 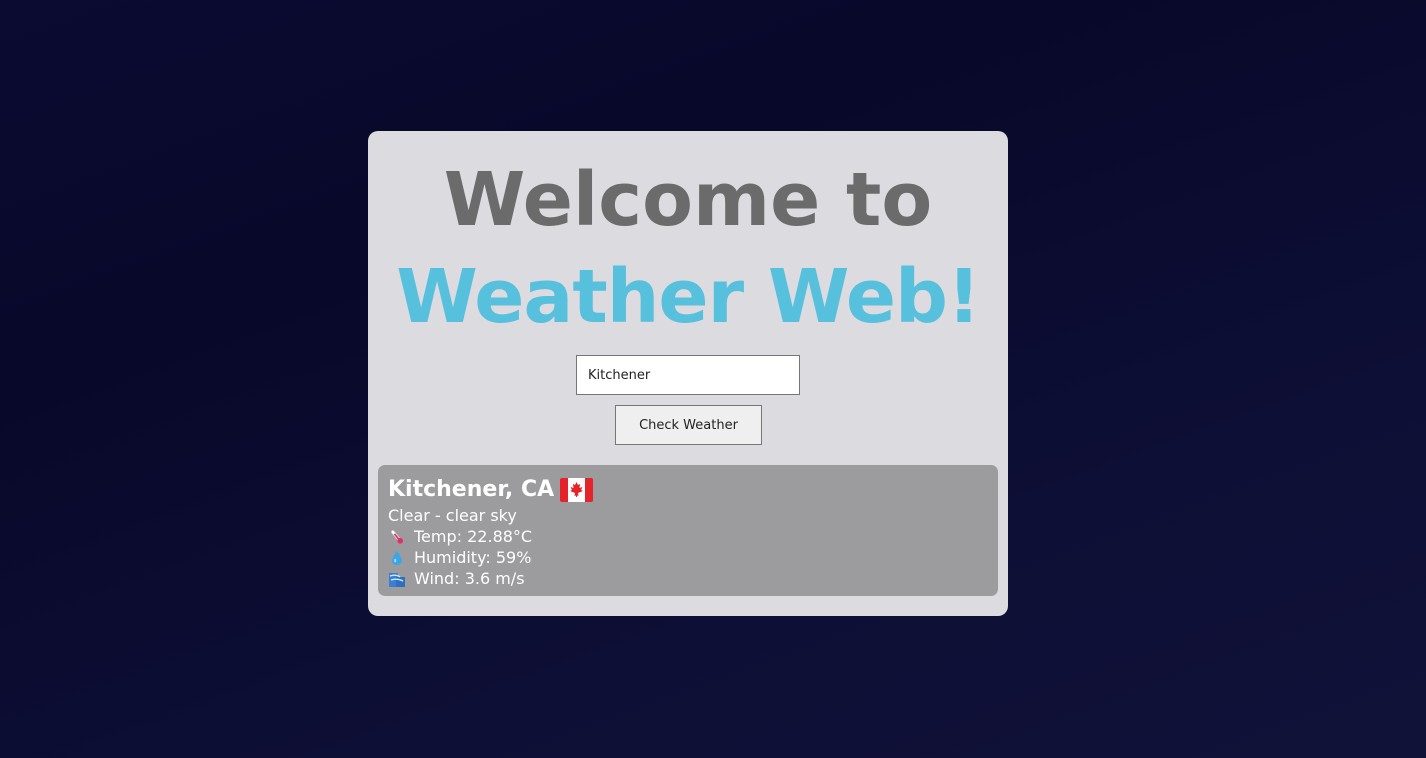 What do you see at coordinates (397, 558) in the screenshot?
I see `droplet-icon` at bounding box center [397, 558].